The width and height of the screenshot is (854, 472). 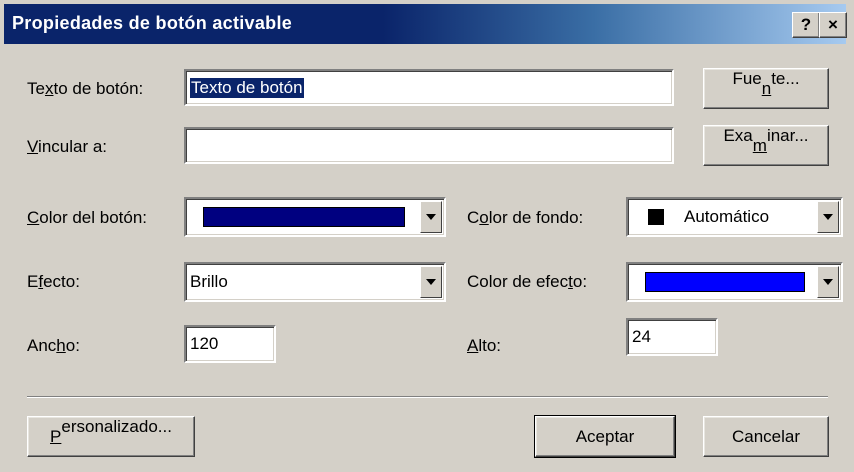 I want to click on width-input: 120, so click(x=230, y=344).